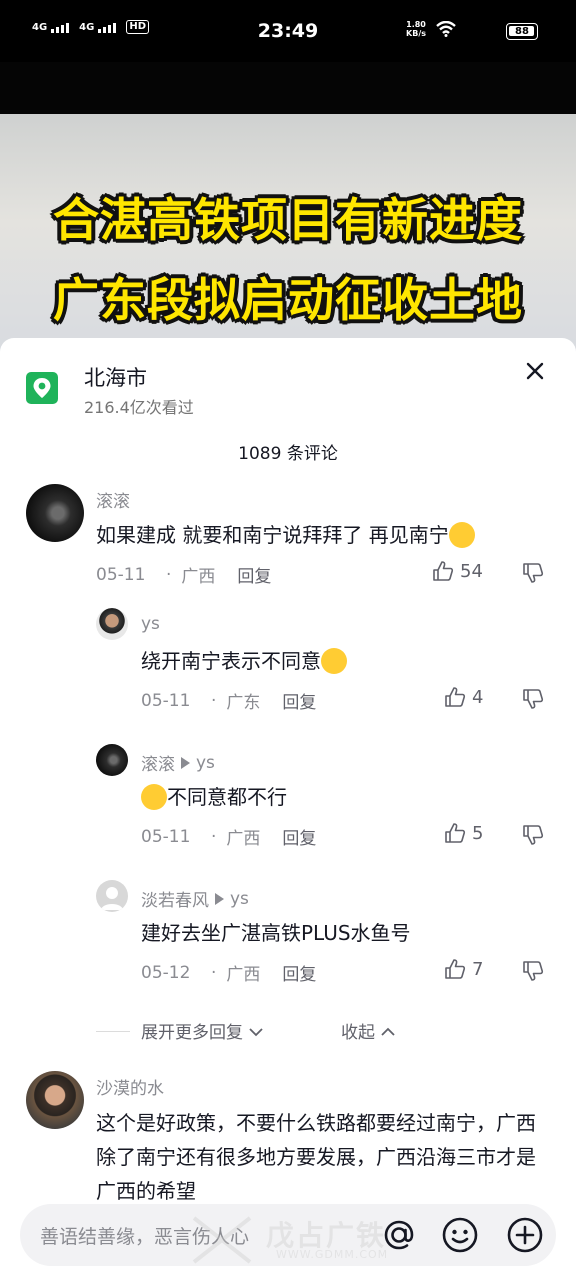 This screenshot has width=576, height=1280. I want to click on comment-text: 建好去坐广湛高铁PLUS水鱼号, so click(276, 933).